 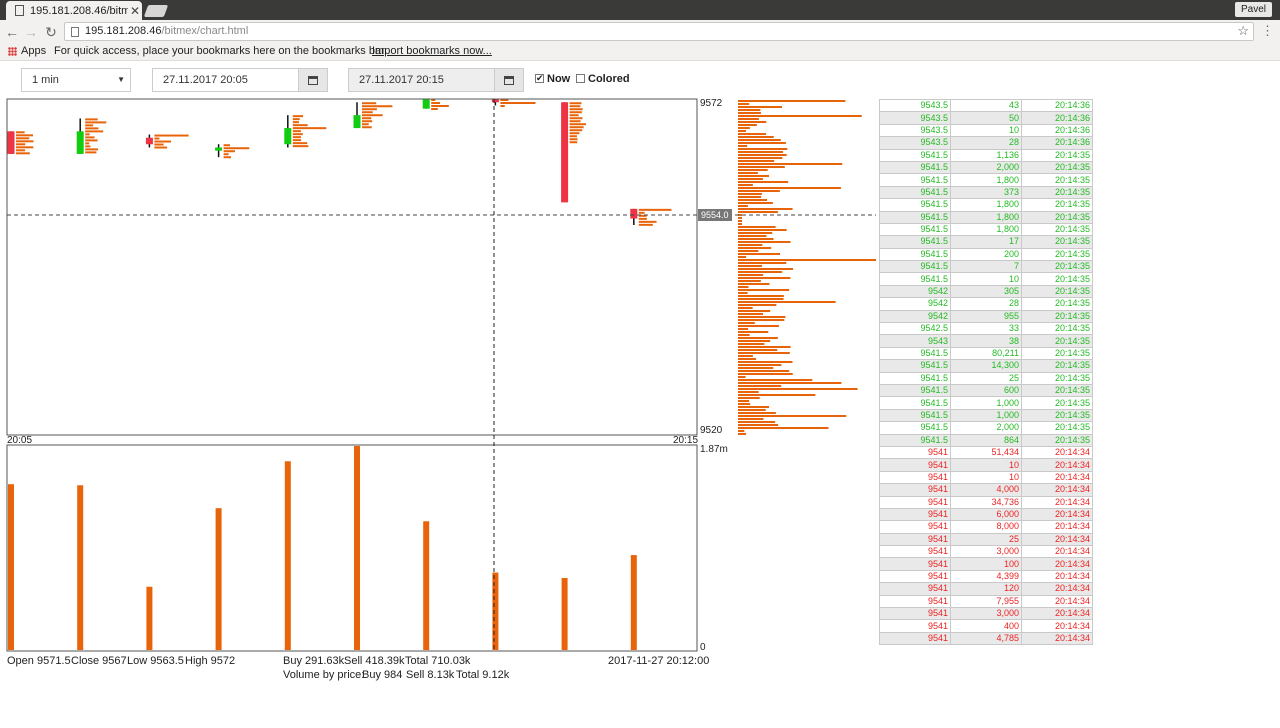 I want to click on trade-size: 1,000, so click(x=986, y=403).